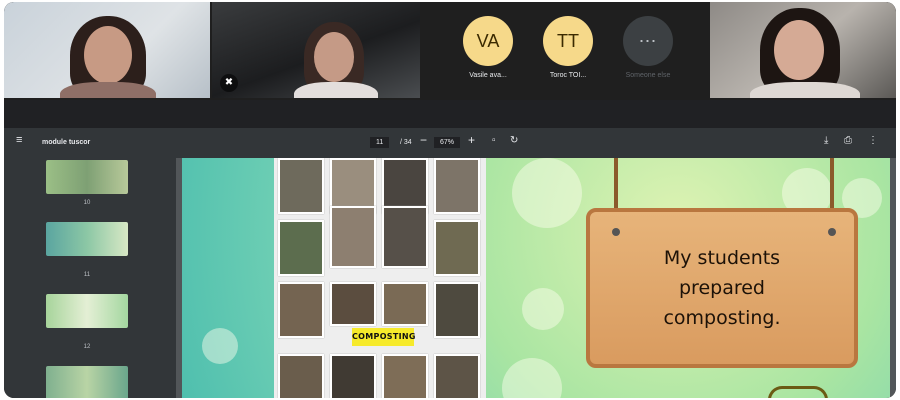 The height and width of the screenshot is (400, 900). I want to click on thumbnail-number: 10, so click(87, 203).